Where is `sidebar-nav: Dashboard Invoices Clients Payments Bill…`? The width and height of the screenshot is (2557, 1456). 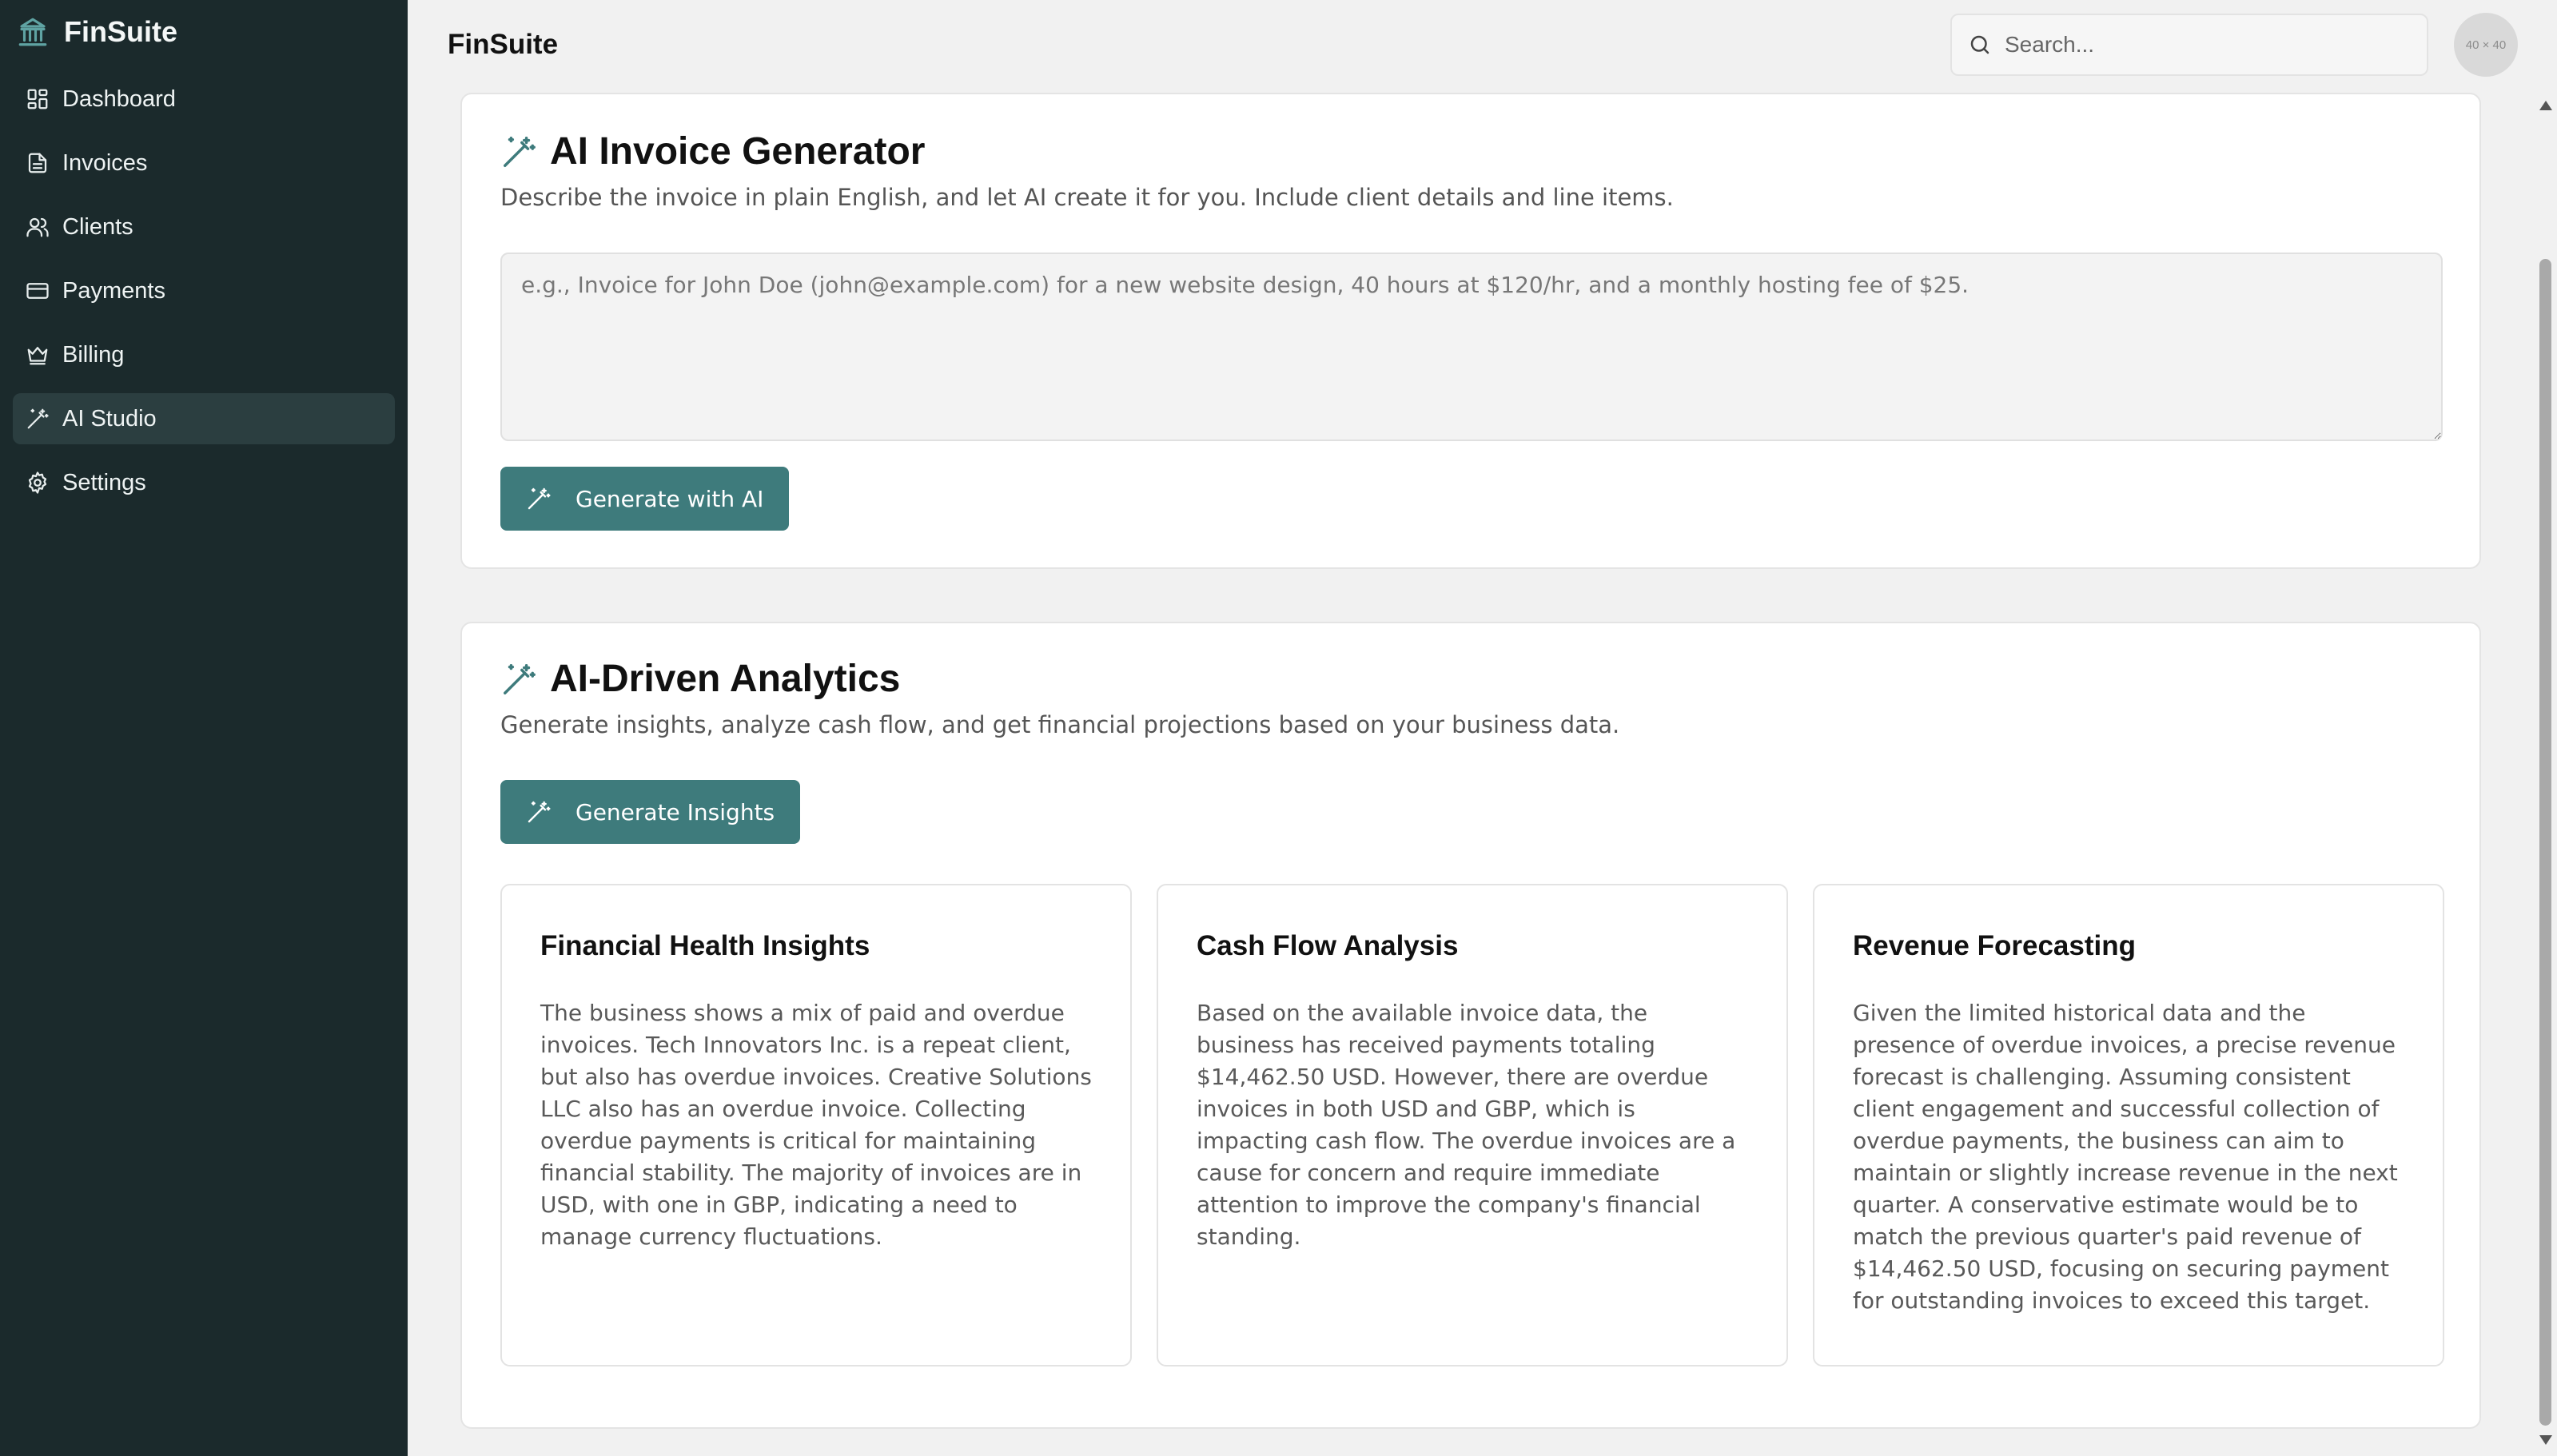 sidebar-nav: Dashboard Invoices Clients Payments Bill… is located at coordinates (204, 291).